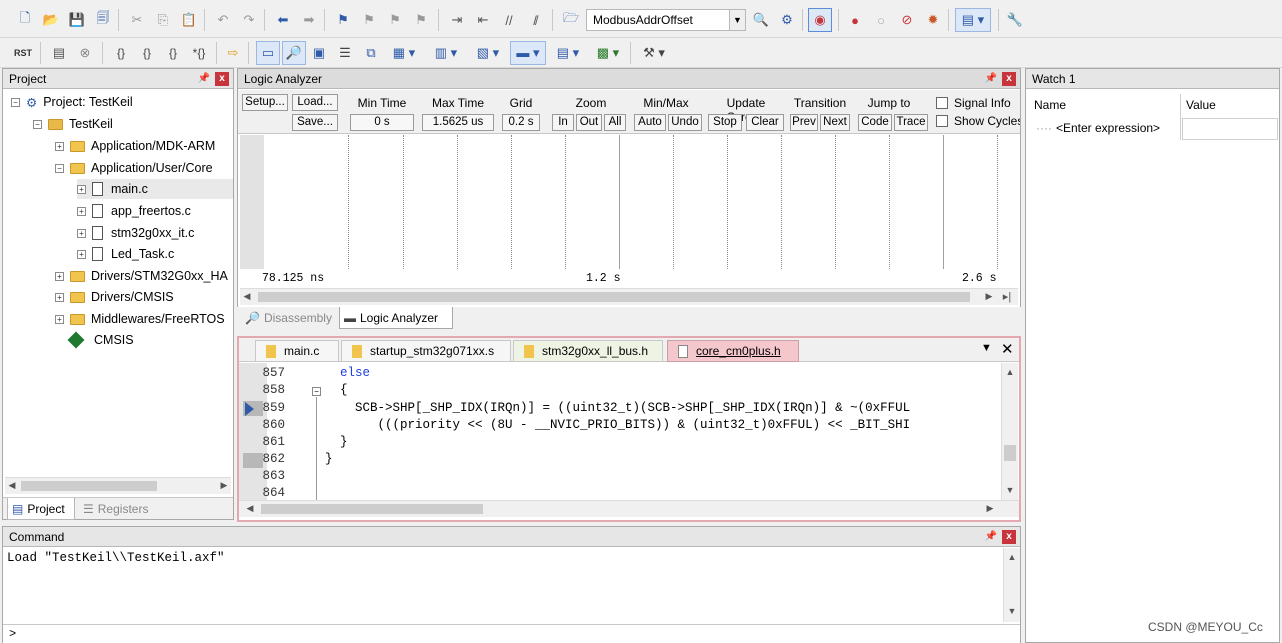 The height and width of the screenshot is (643, 1282). Describe the element at coordinates (733, 351) in the screenshot. I see `editor-tab-active: core_cm0plus.h` at that location.